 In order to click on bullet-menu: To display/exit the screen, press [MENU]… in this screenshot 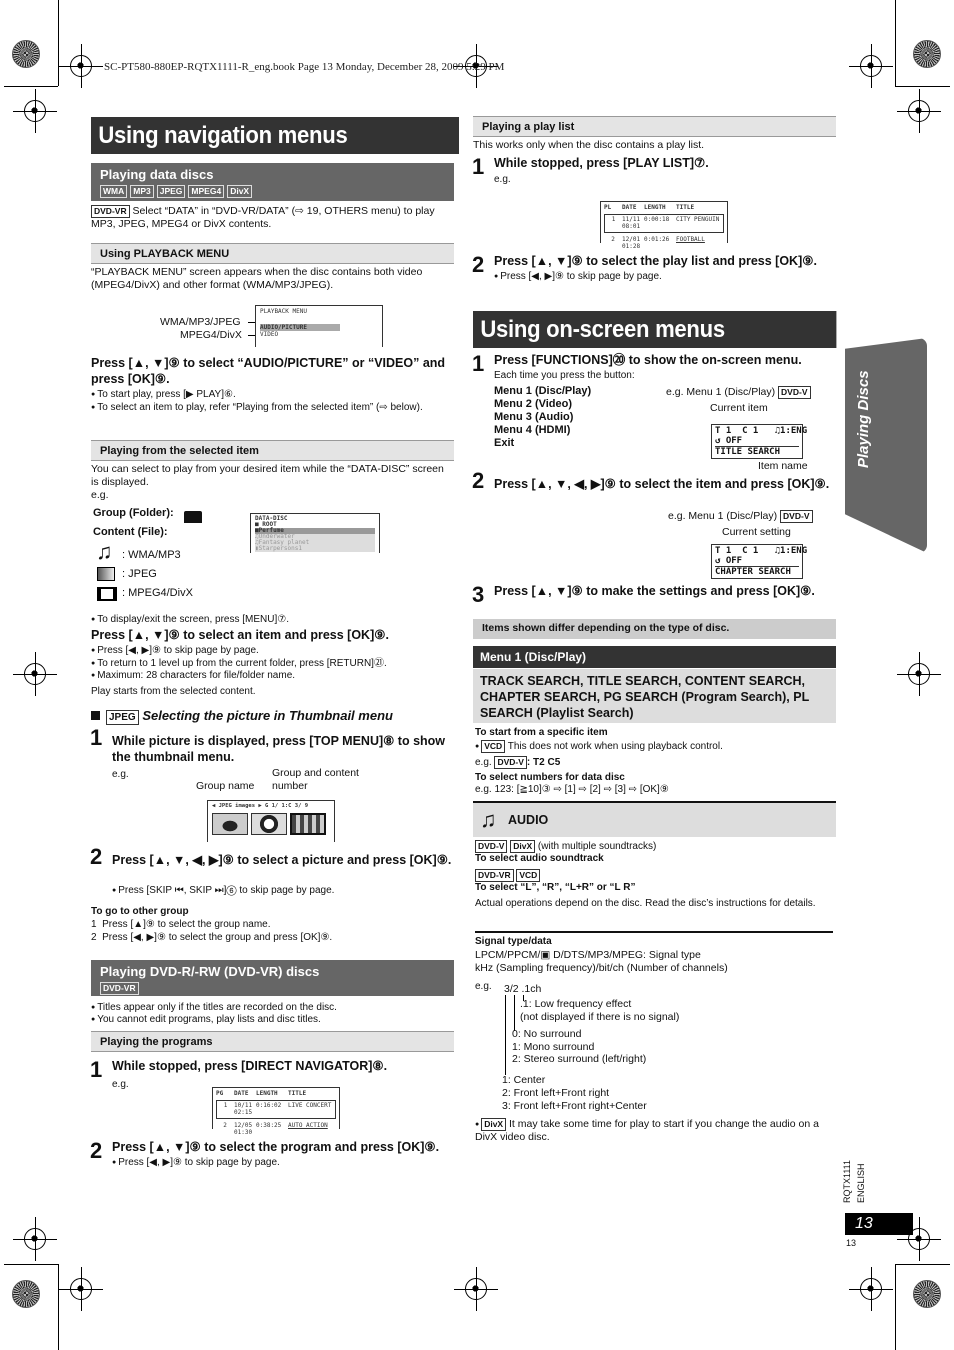, I will do `click(190, 620)`.